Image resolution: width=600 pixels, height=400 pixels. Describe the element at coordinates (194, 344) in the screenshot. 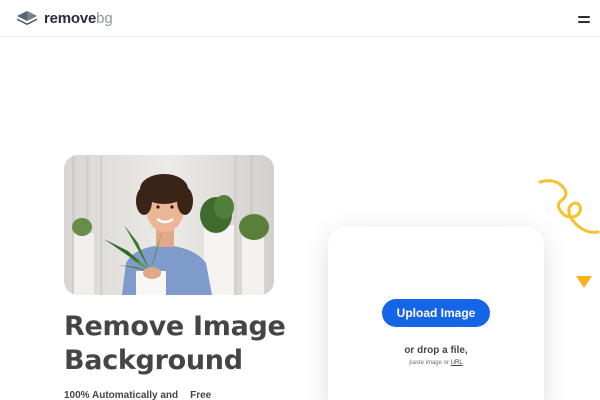

I see `page-headline: Remove Image Background` at that location.